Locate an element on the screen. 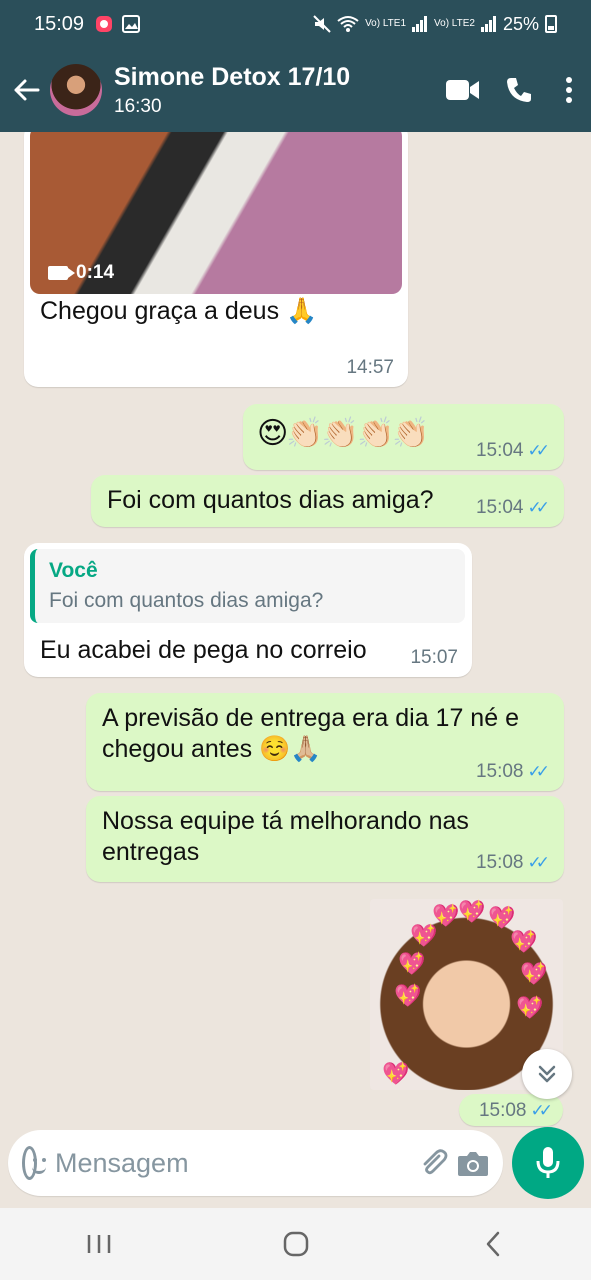 The image size is (591, 1280). avatar is located at coordinates (76, 90).